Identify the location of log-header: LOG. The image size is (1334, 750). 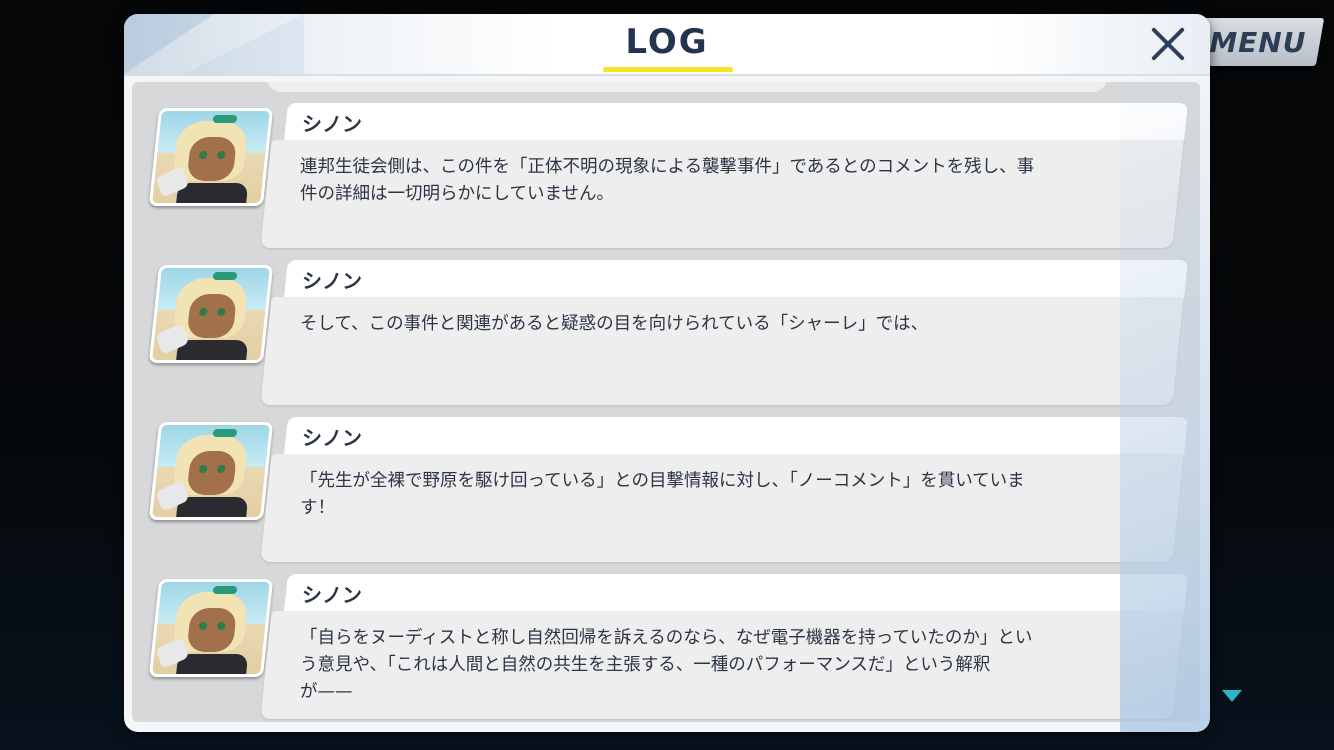
(667, 45).